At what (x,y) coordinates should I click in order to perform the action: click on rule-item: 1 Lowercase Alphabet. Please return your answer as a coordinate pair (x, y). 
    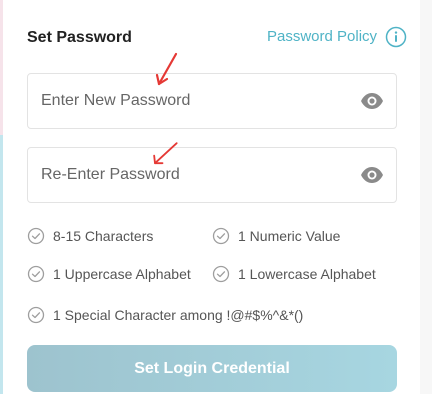
    Looking at the image, I should click on (294, 274).